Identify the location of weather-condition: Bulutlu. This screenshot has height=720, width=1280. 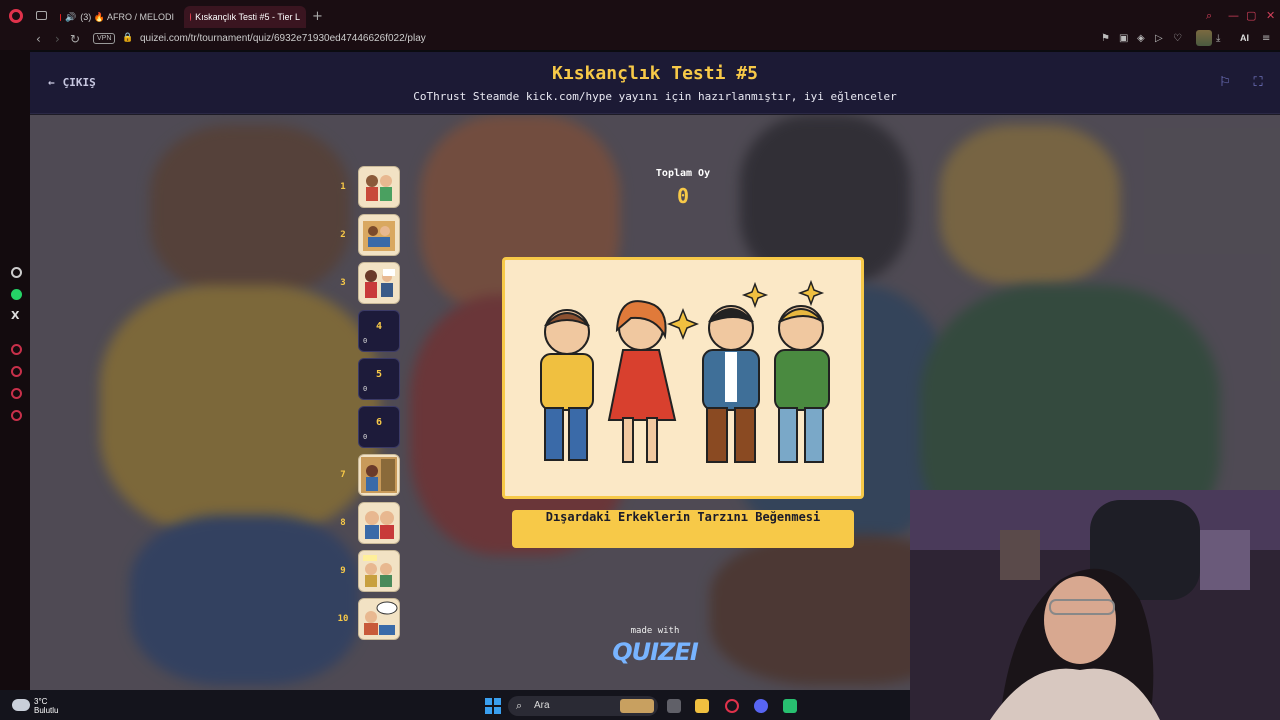
(46, 710).